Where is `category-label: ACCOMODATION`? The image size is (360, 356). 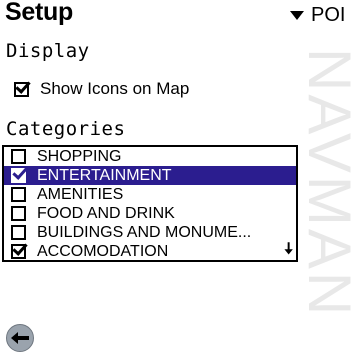 category-label: ACCOMODATION is located at coordinates (103, 251).